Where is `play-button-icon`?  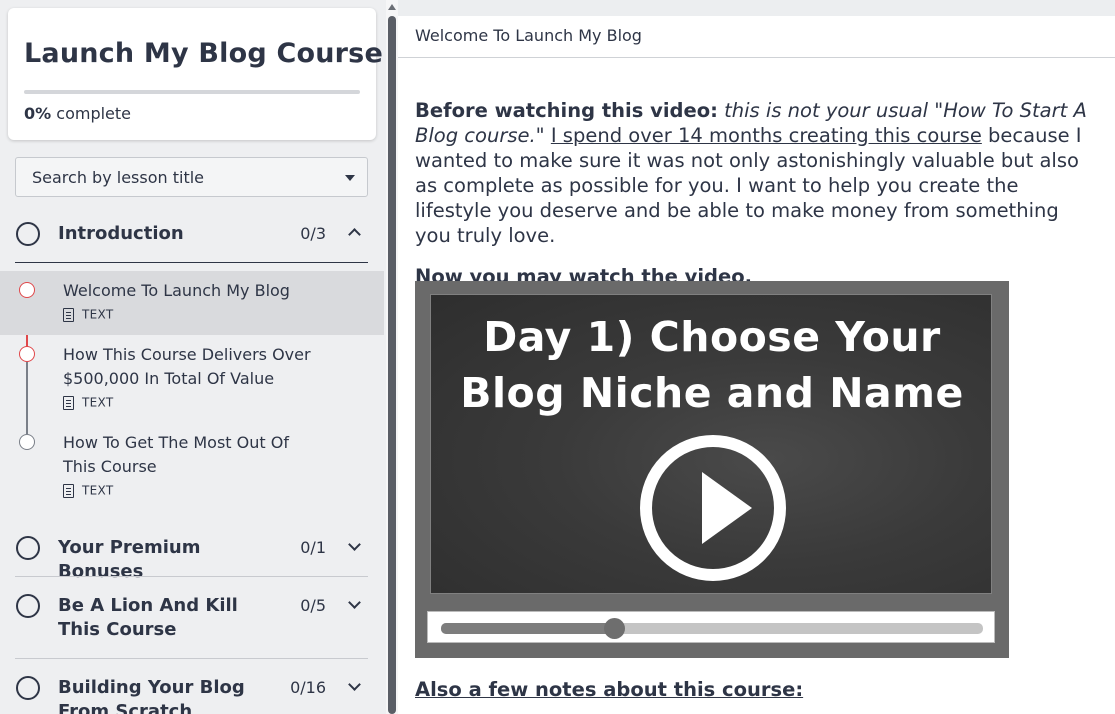 play-button-icon is located at coordinates (713, 508).